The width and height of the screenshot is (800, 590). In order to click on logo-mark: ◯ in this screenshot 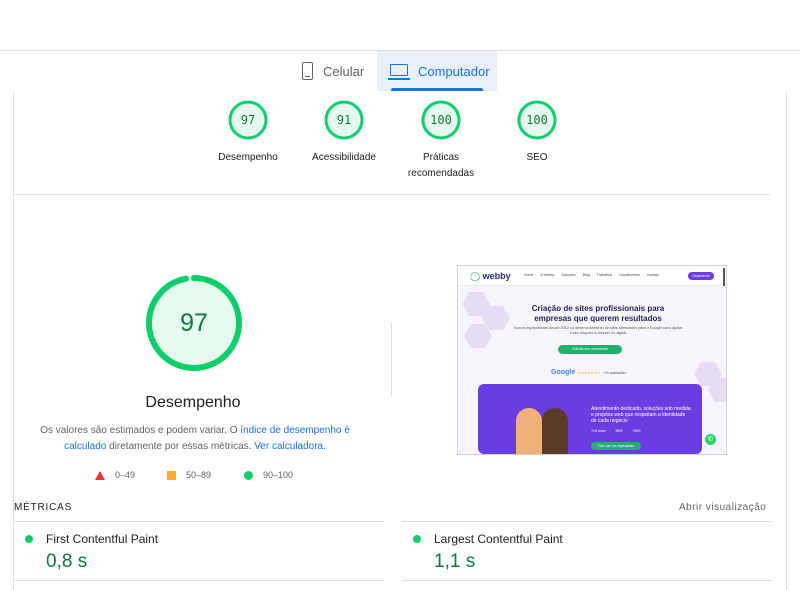, I will do `click(476, 276)`.